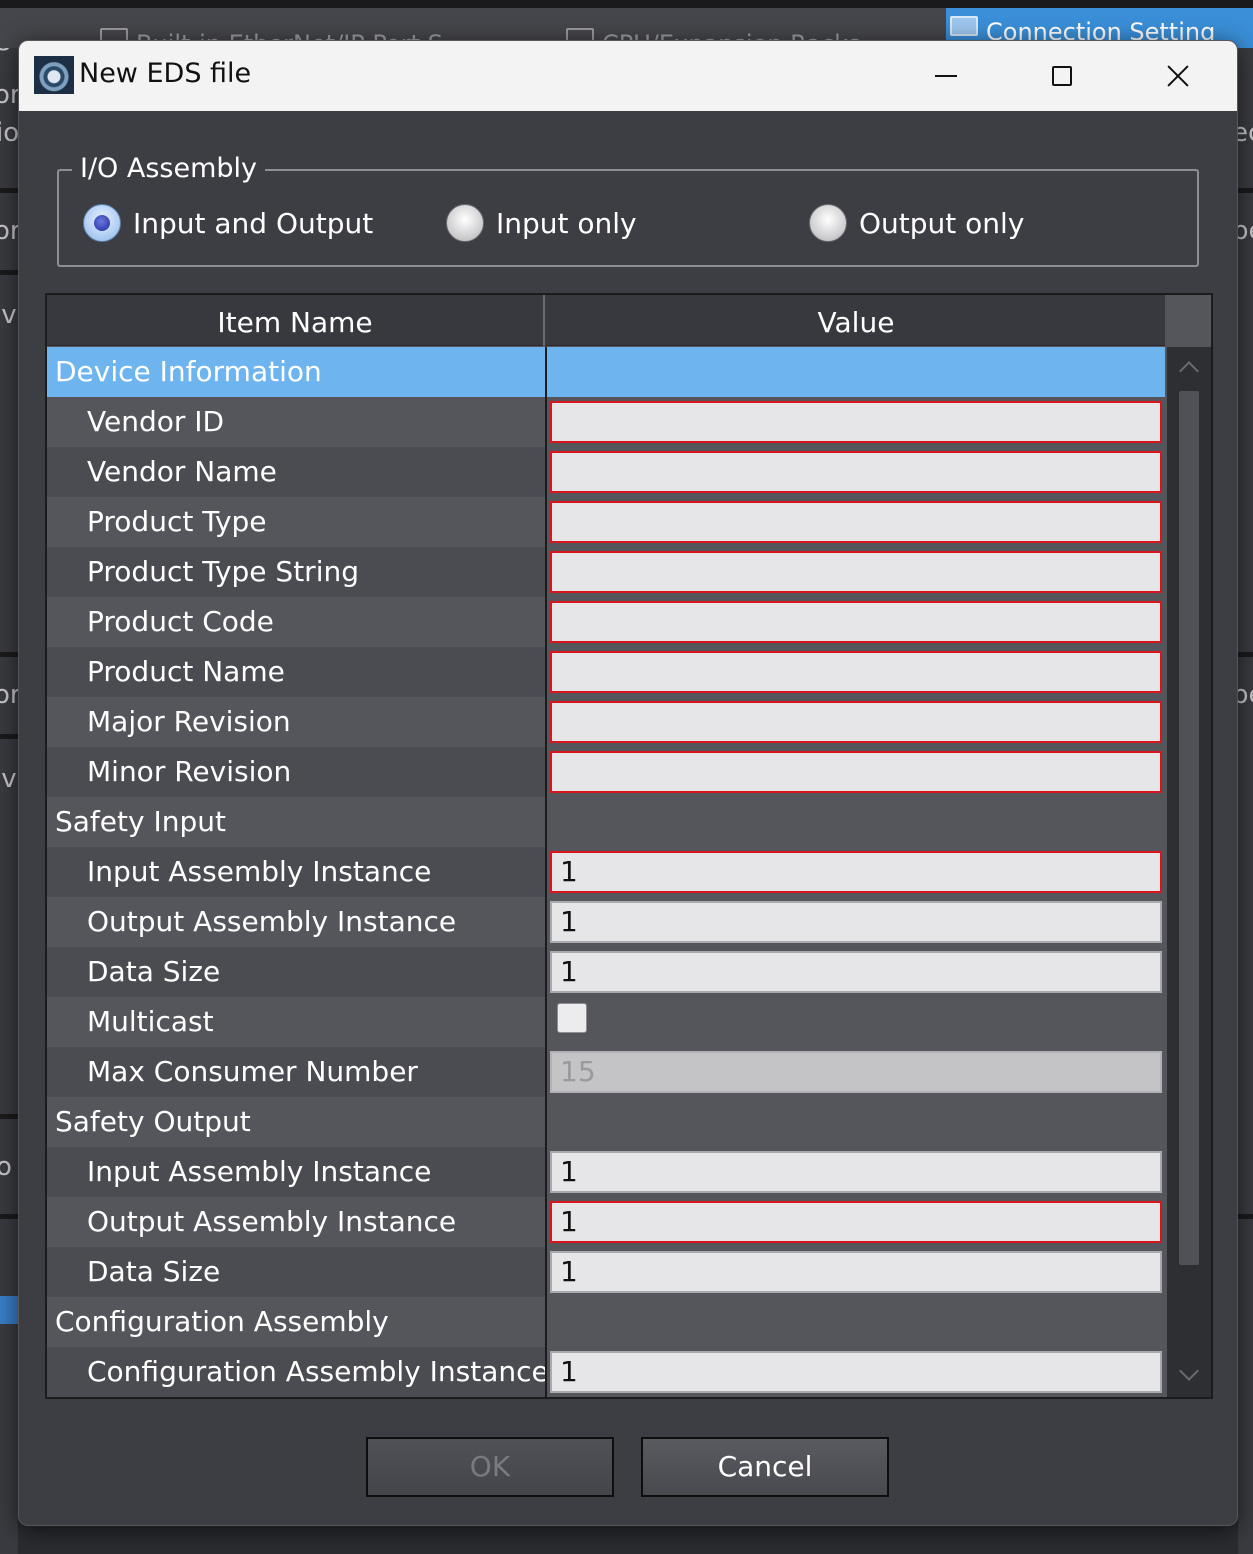 The image size is (1253, 1554). Describe the element at coordinates (626, 4) in the screenshot. I see `background-top-edge` at that location.